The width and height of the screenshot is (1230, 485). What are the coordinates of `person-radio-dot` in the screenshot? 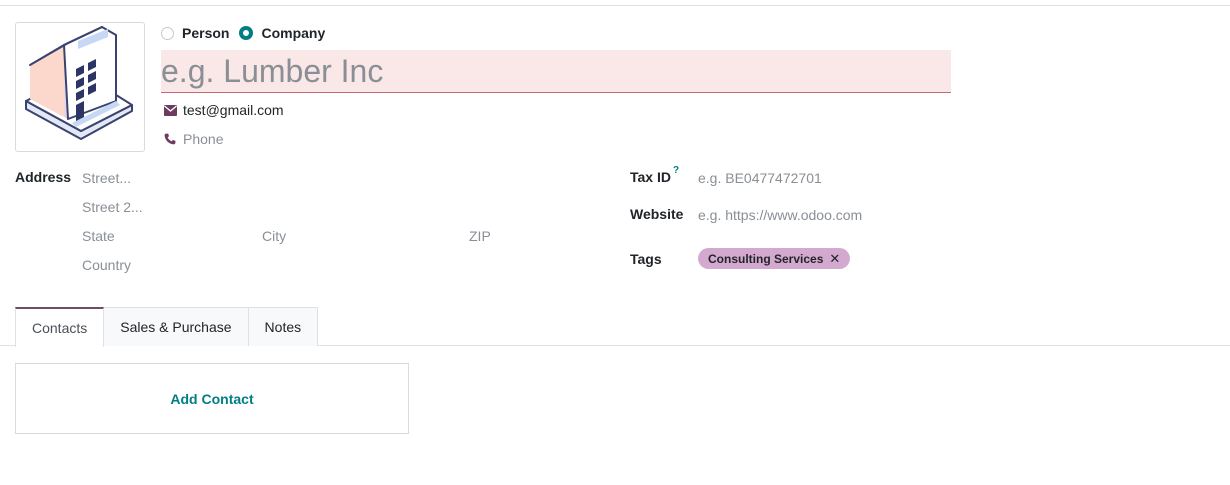 It's located at (167, 33).